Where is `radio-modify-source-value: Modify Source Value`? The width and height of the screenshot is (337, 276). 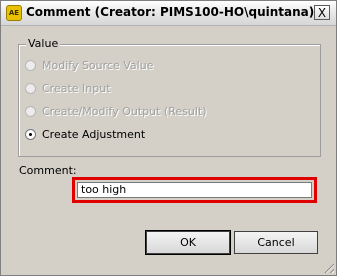 radio-modify-source-value: Modify Source Value is located at coordinates (89, 65).